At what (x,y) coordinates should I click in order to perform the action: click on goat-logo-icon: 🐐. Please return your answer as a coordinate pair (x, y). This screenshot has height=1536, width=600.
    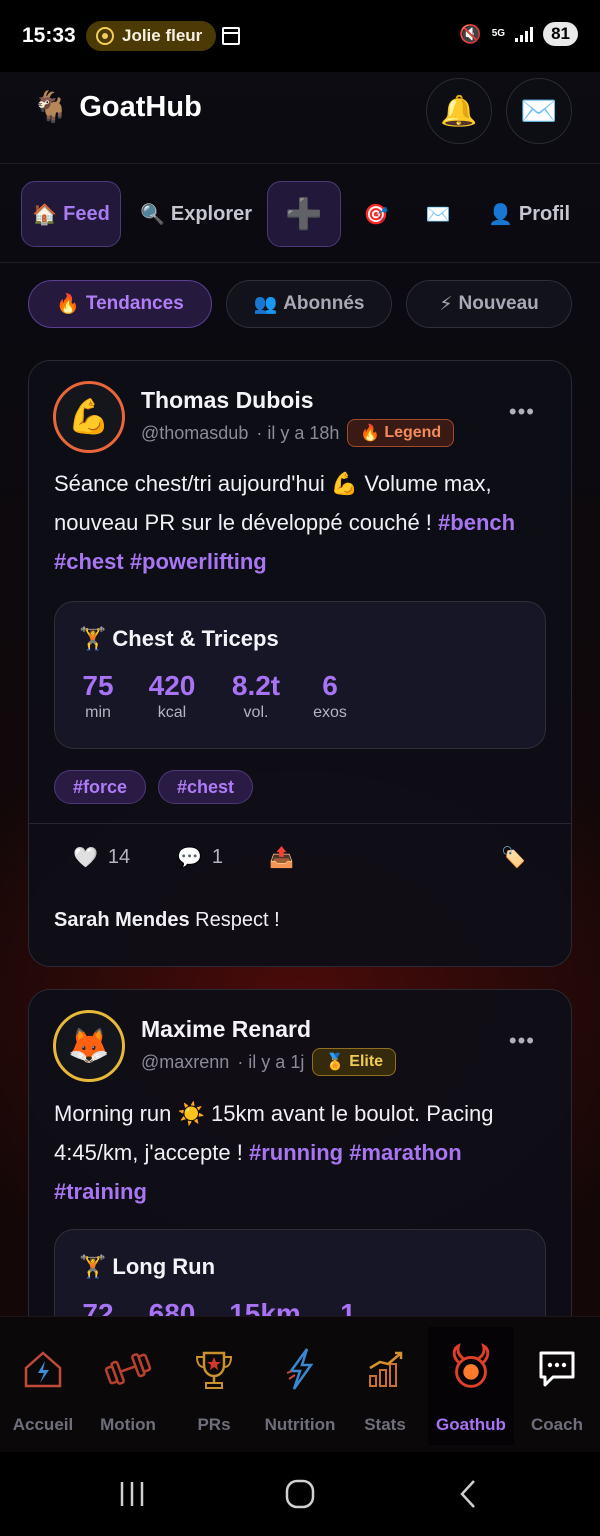
    Looking at the image, I should click on (51, 107).